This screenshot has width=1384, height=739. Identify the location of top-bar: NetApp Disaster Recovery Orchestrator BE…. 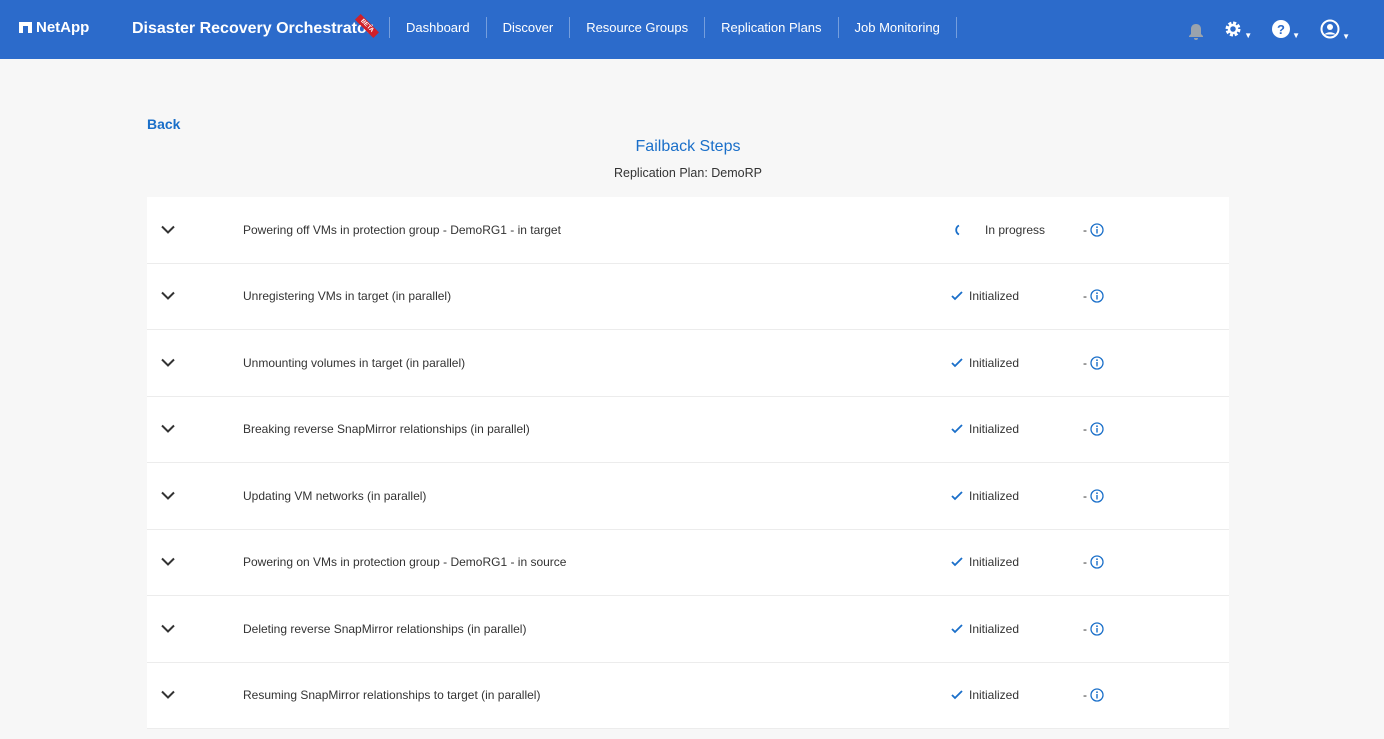
(692, 29).